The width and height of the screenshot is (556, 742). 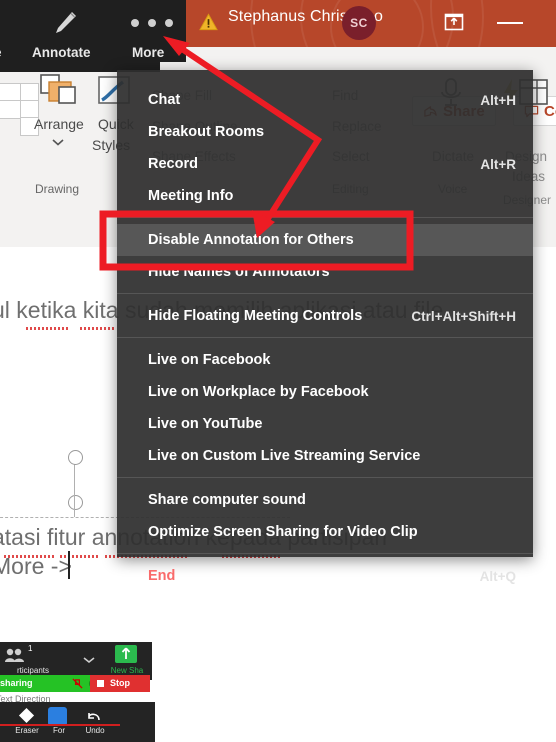 What do you see at coordinates (27, 730) in the screenshot?
I see `eraser-label: Eraser` at bounding box center [27, 730].